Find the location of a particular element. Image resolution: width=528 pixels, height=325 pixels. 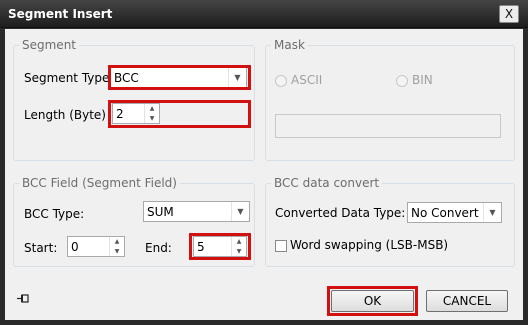

start-stepper: 0 ▲ ▼ is located at coordinates (96, 246).